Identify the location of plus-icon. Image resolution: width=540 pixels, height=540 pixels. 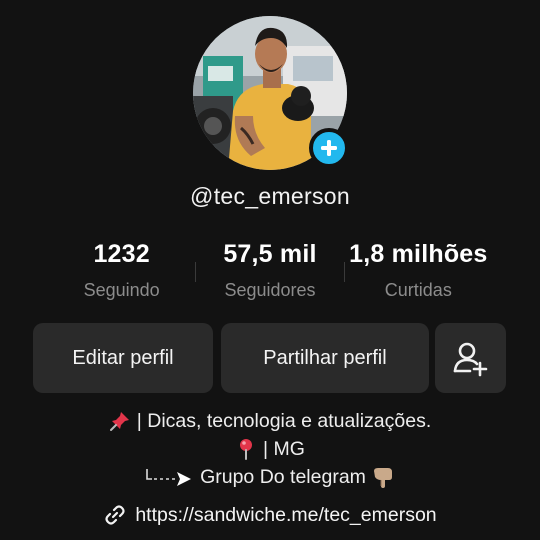
(329, 148).